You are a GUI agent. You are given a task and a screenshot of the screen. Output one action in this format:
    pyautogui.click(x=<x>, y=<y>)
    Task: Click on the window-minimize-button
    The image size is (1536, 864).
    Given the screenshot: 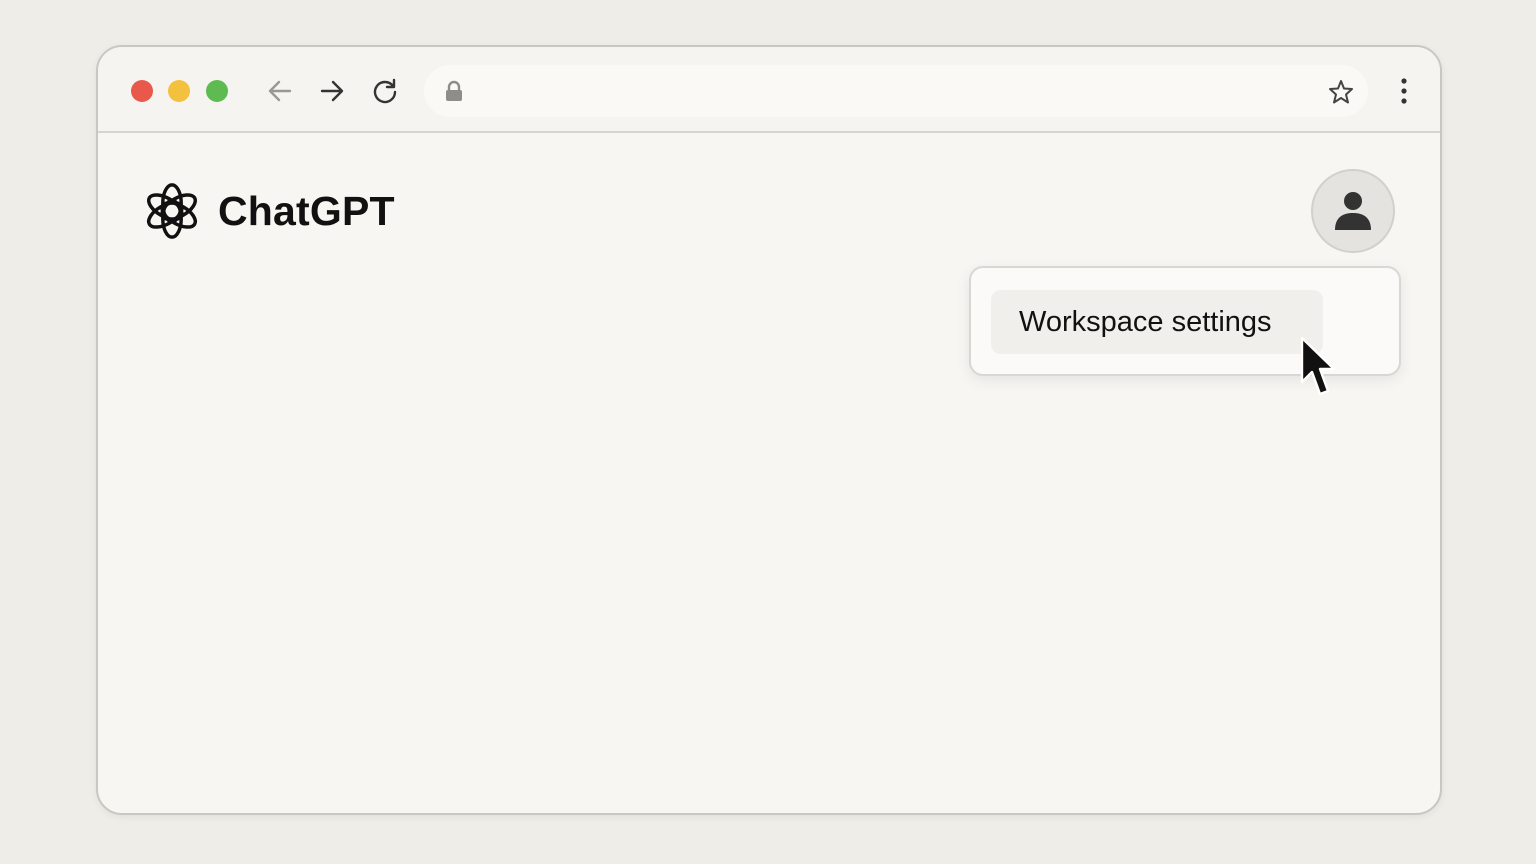 What is the action you would take?
    pyautogui.click(x=179, y=91)
    